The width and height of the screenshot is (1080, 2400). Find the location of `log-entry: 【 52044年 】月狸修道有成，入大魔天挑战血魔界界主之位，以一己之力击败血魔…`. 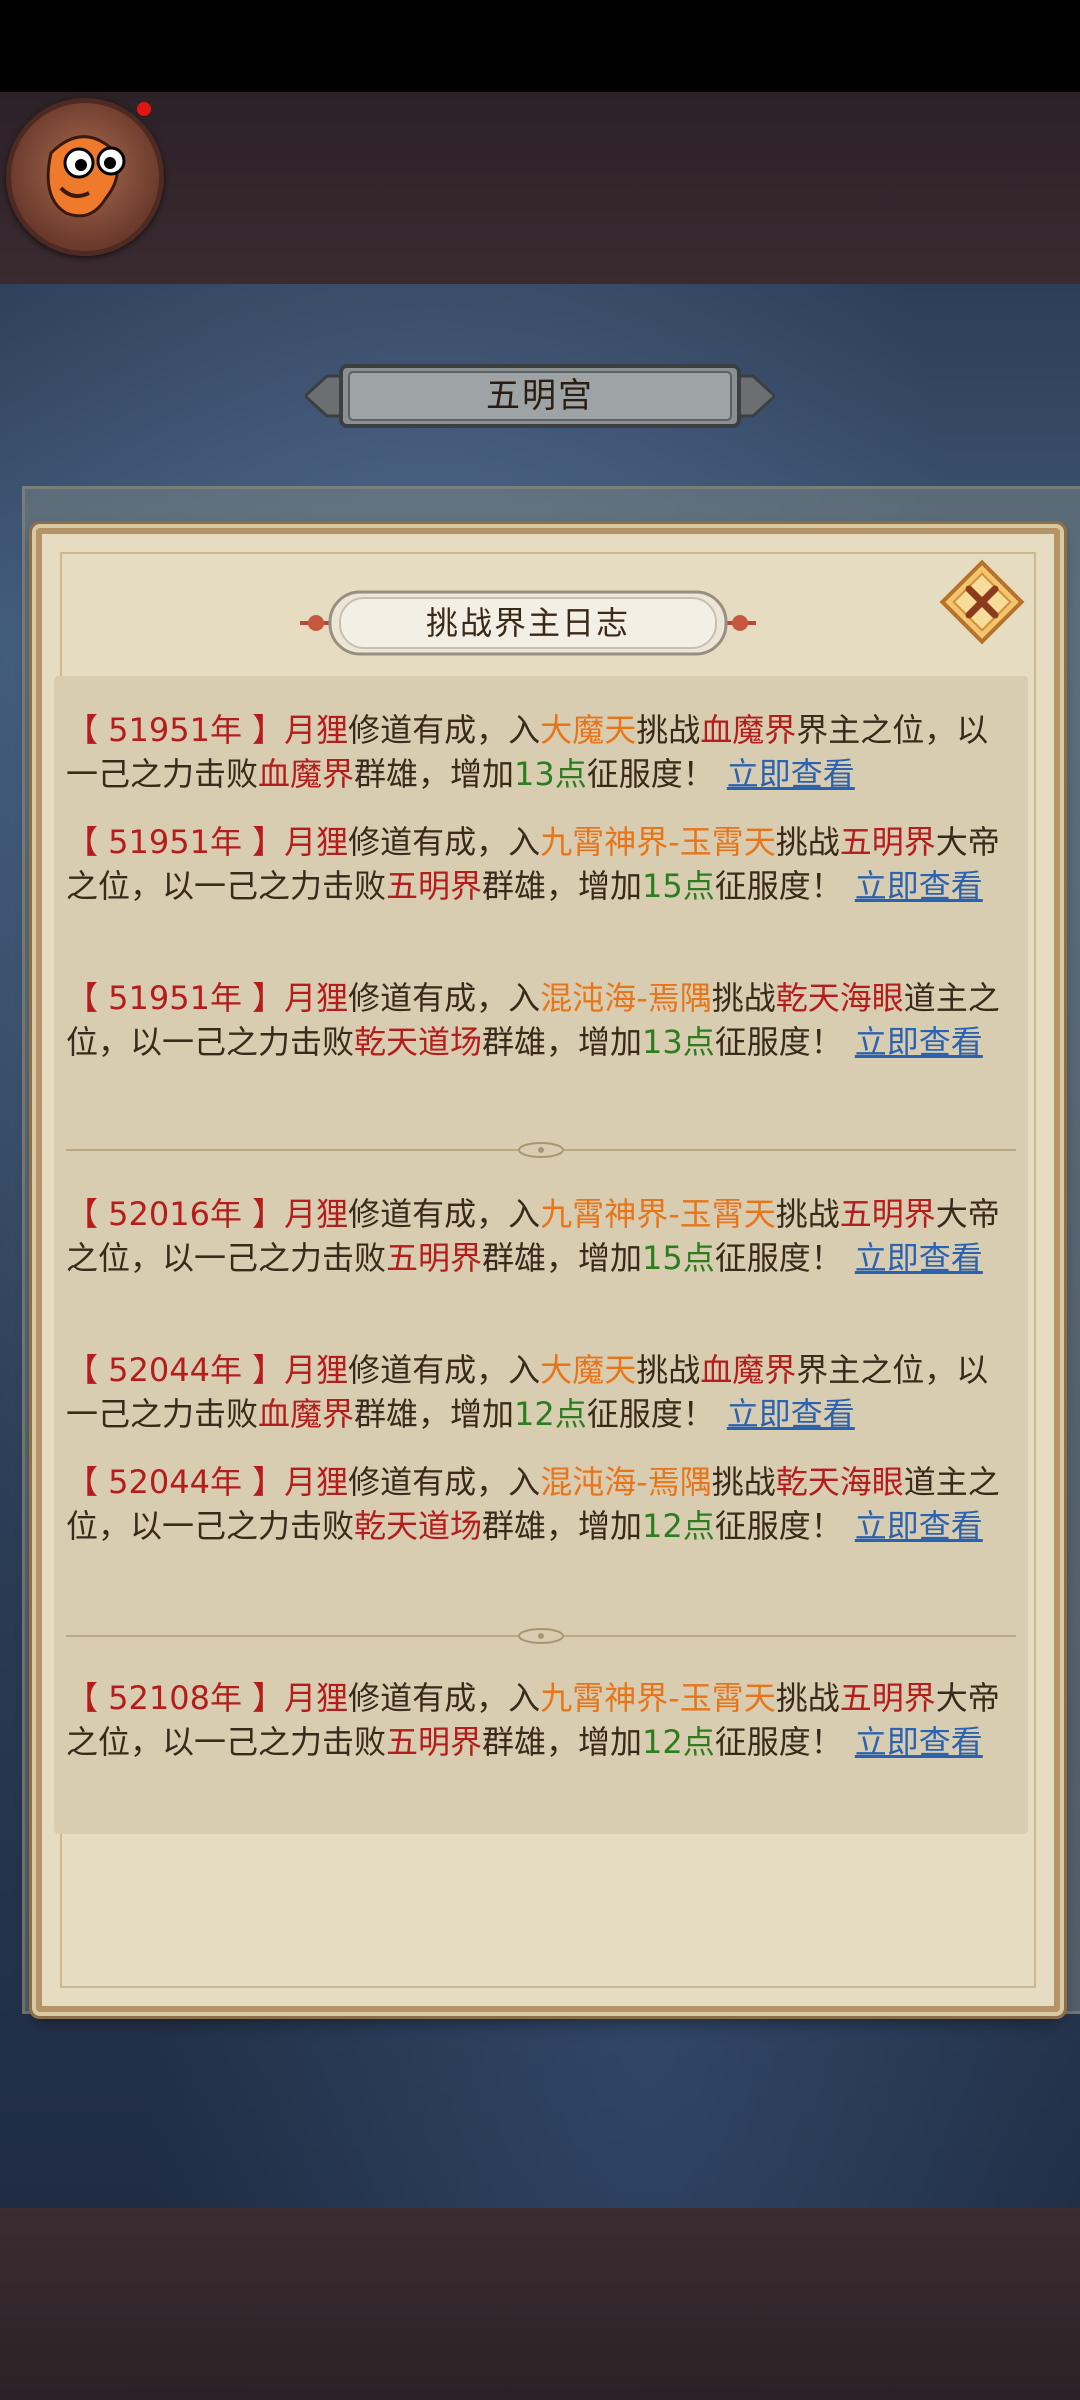

log-entry: 【 52044年 】月狸修道有成，入大魔天挑战血魔界界主之位，以一己之力击败血魔… is located at coordinates (541, 1392).